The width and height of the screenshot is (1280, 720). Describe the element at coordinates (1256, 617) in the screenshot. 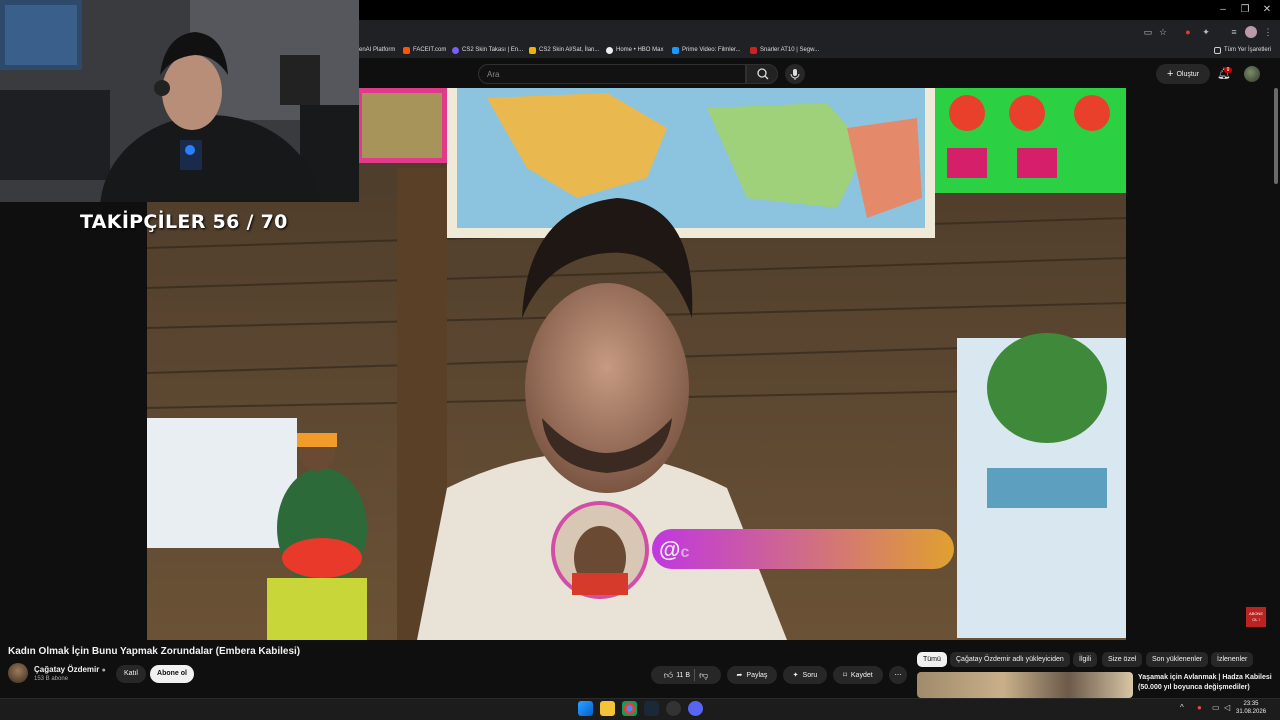

I see `subscribe-logo-overlay: ABONE OL !` at that location.